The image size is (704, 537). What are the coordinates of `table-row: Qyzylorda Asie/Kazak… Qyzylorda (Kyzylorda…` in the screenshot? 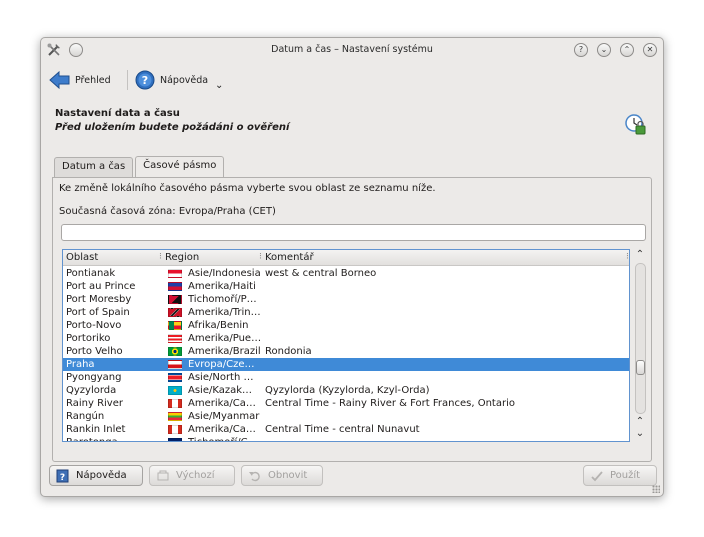 It's located at (346, 390).